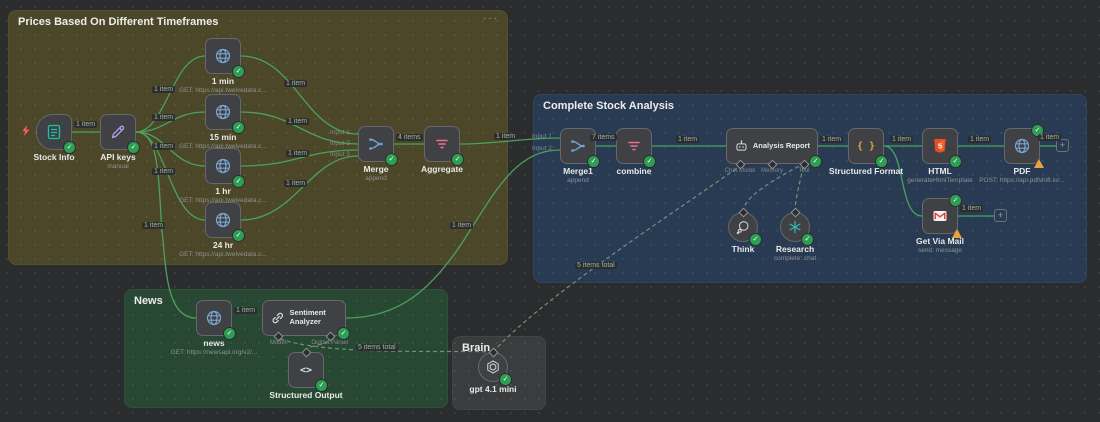  What do you see at coordinates (223, 137) in the screenshot?
I see `node-label: 15 min` at bounding box center [223, 137].